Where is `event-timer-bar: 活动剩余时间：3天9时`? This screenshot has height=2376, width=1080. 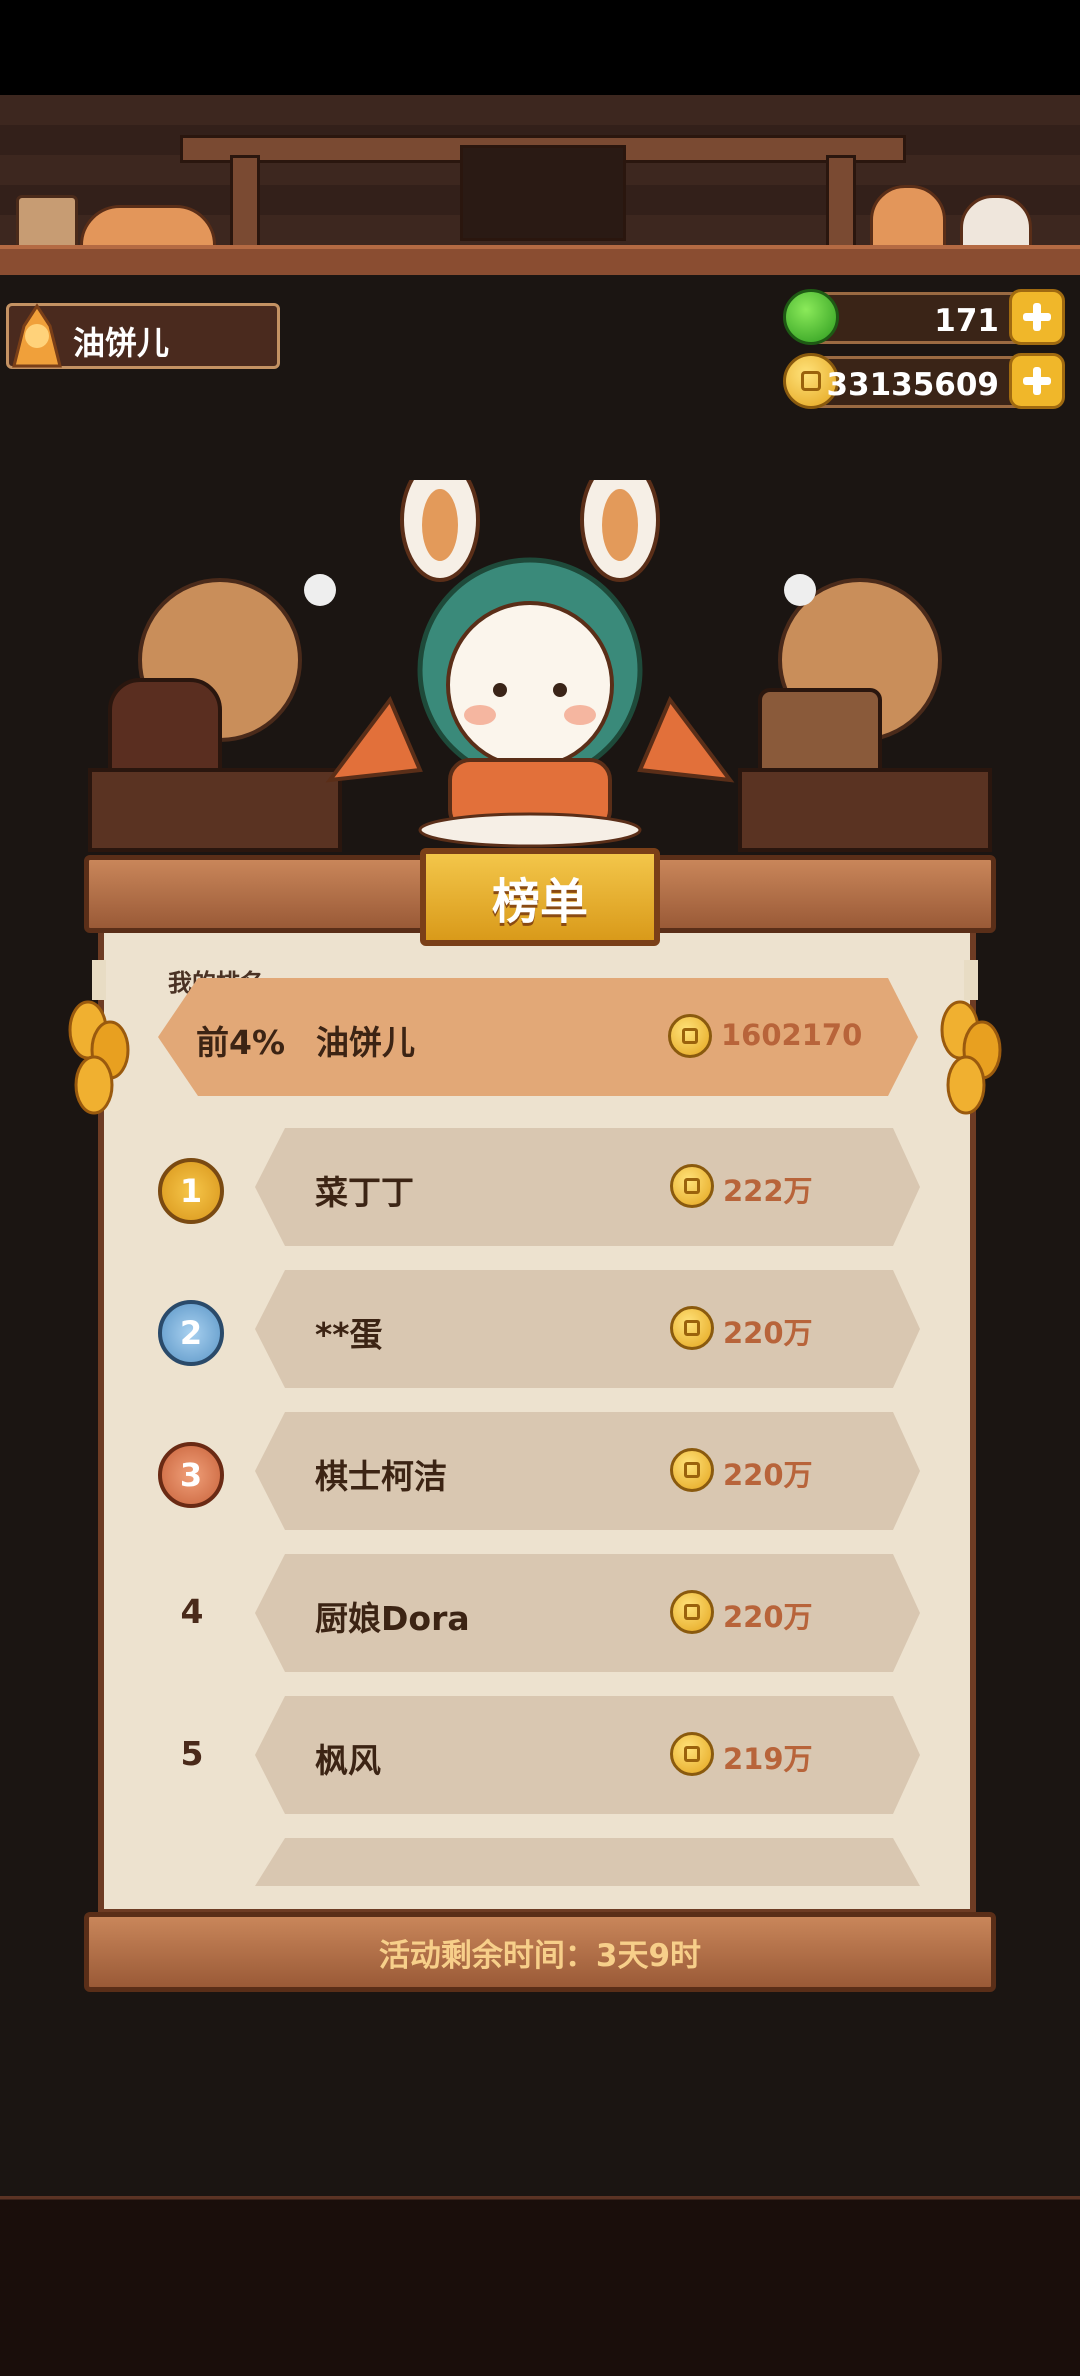
event-timer-bar: 活动剩余时间：3天9时 is located at coordinates (540, 1952).